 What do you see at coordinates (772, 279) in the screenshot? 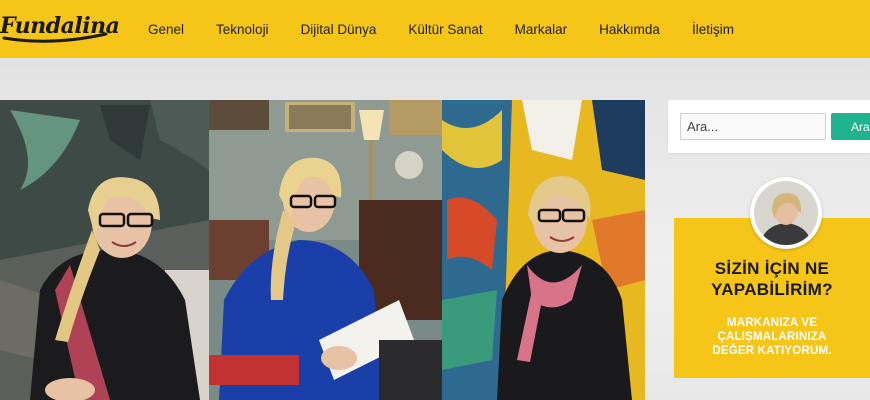
I see `promo-title: SİZİN İÇİN NE YAPABİLİRİM?` at bounding box center [772, 279].